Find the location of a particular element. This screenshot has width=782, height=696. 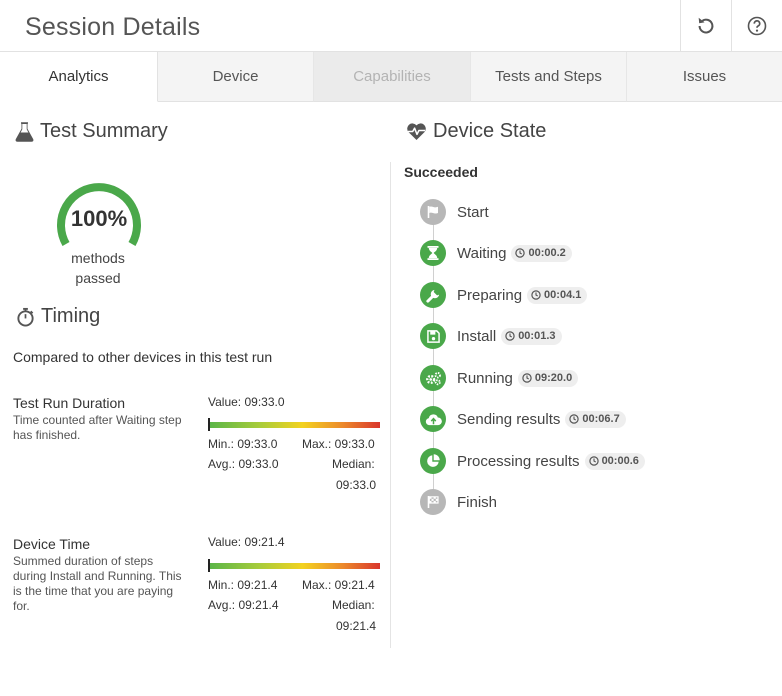

heartbeat-icon is located at coordinates (416, 132).